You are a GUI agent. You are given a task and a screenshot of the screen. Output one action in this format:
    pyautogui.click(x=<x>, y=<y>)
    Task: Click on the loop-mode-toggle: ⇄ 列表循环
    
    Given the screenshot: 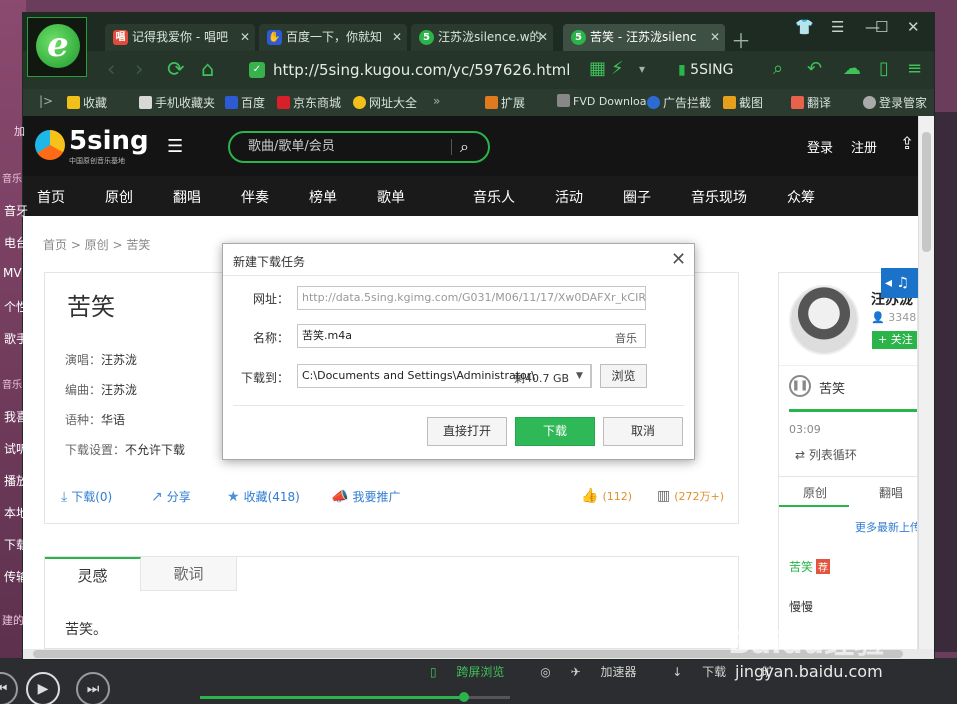 What is the action you would take?
    pyautogui.click(x=826, y=454)
    